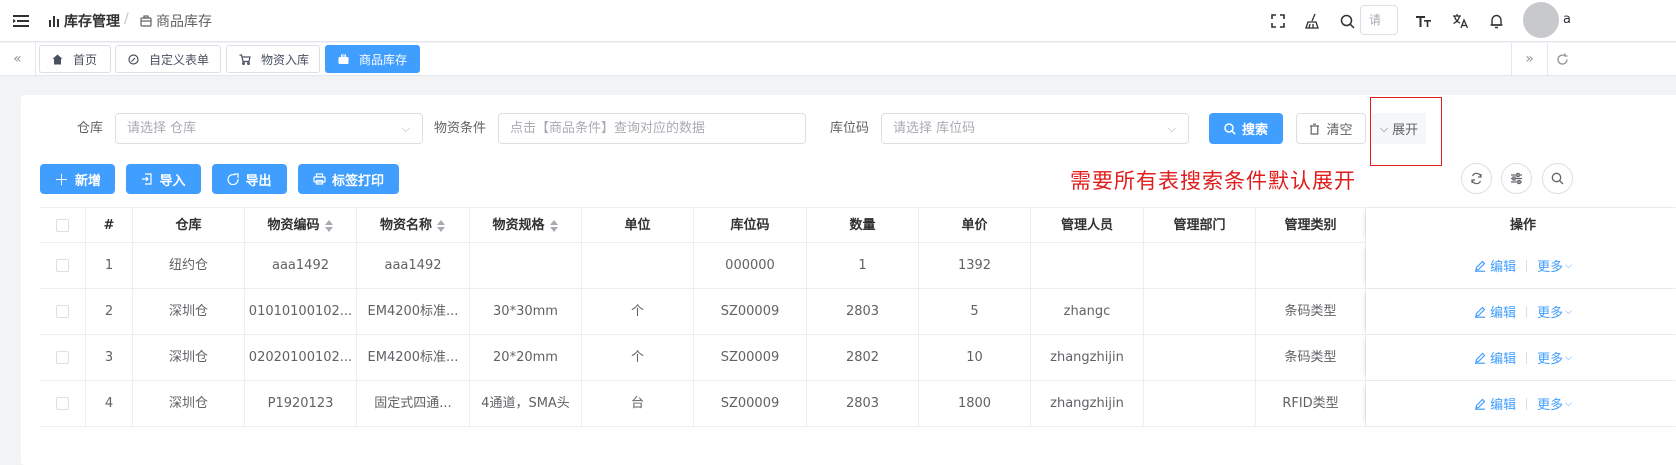 The height and width of the screenshot is (465, 1676). What do you see at coordinates (526, 265) in the screenshot?
I see `cell-spec` at bounding box center [526, 265].